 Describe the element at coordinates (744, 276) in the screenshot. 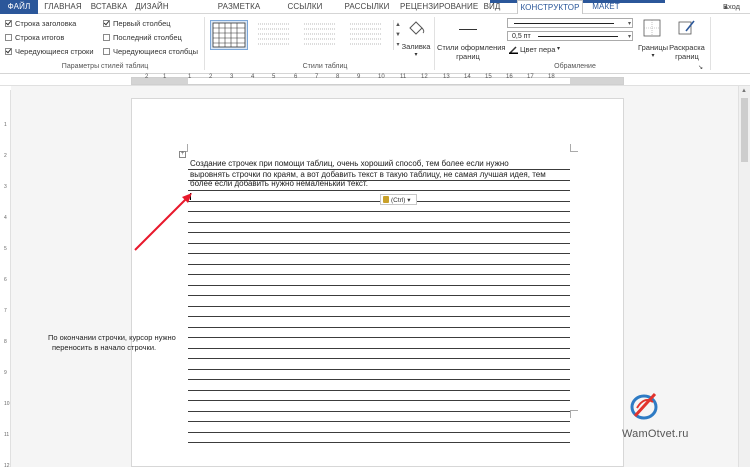

I see `vertical-scrollbar: ▲` at that location.